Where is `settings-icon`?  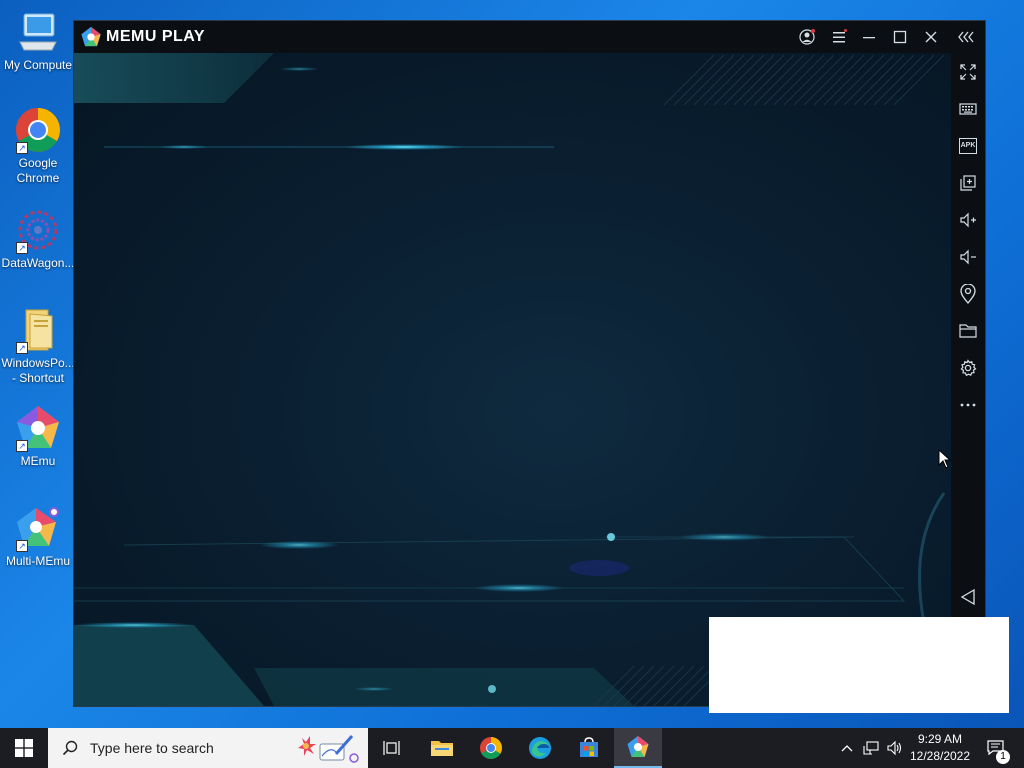
settings-icon is located at coordinates (968, 368).